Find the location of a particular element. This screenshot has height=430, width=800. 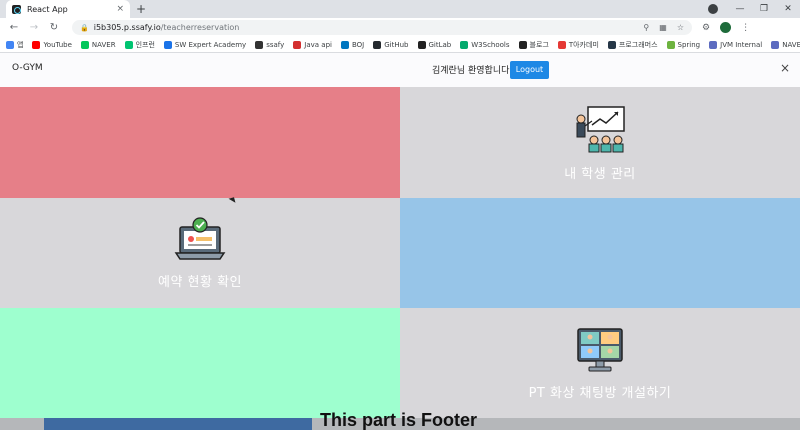

lock-icon: 🔒 is located at coordinates (84, 28).